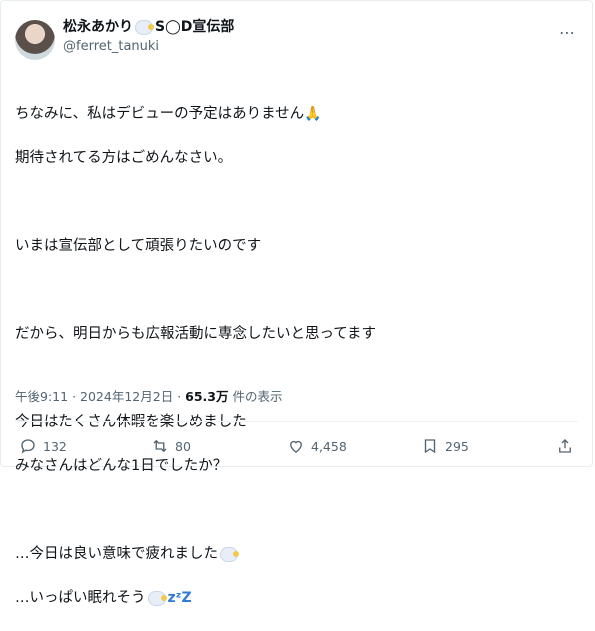 Image resolution: width=595 pixels, height=631 pixels. Describe the element at coordinates (257, 396) in the screenshot. I see `views-label: 件の表示` at that location.